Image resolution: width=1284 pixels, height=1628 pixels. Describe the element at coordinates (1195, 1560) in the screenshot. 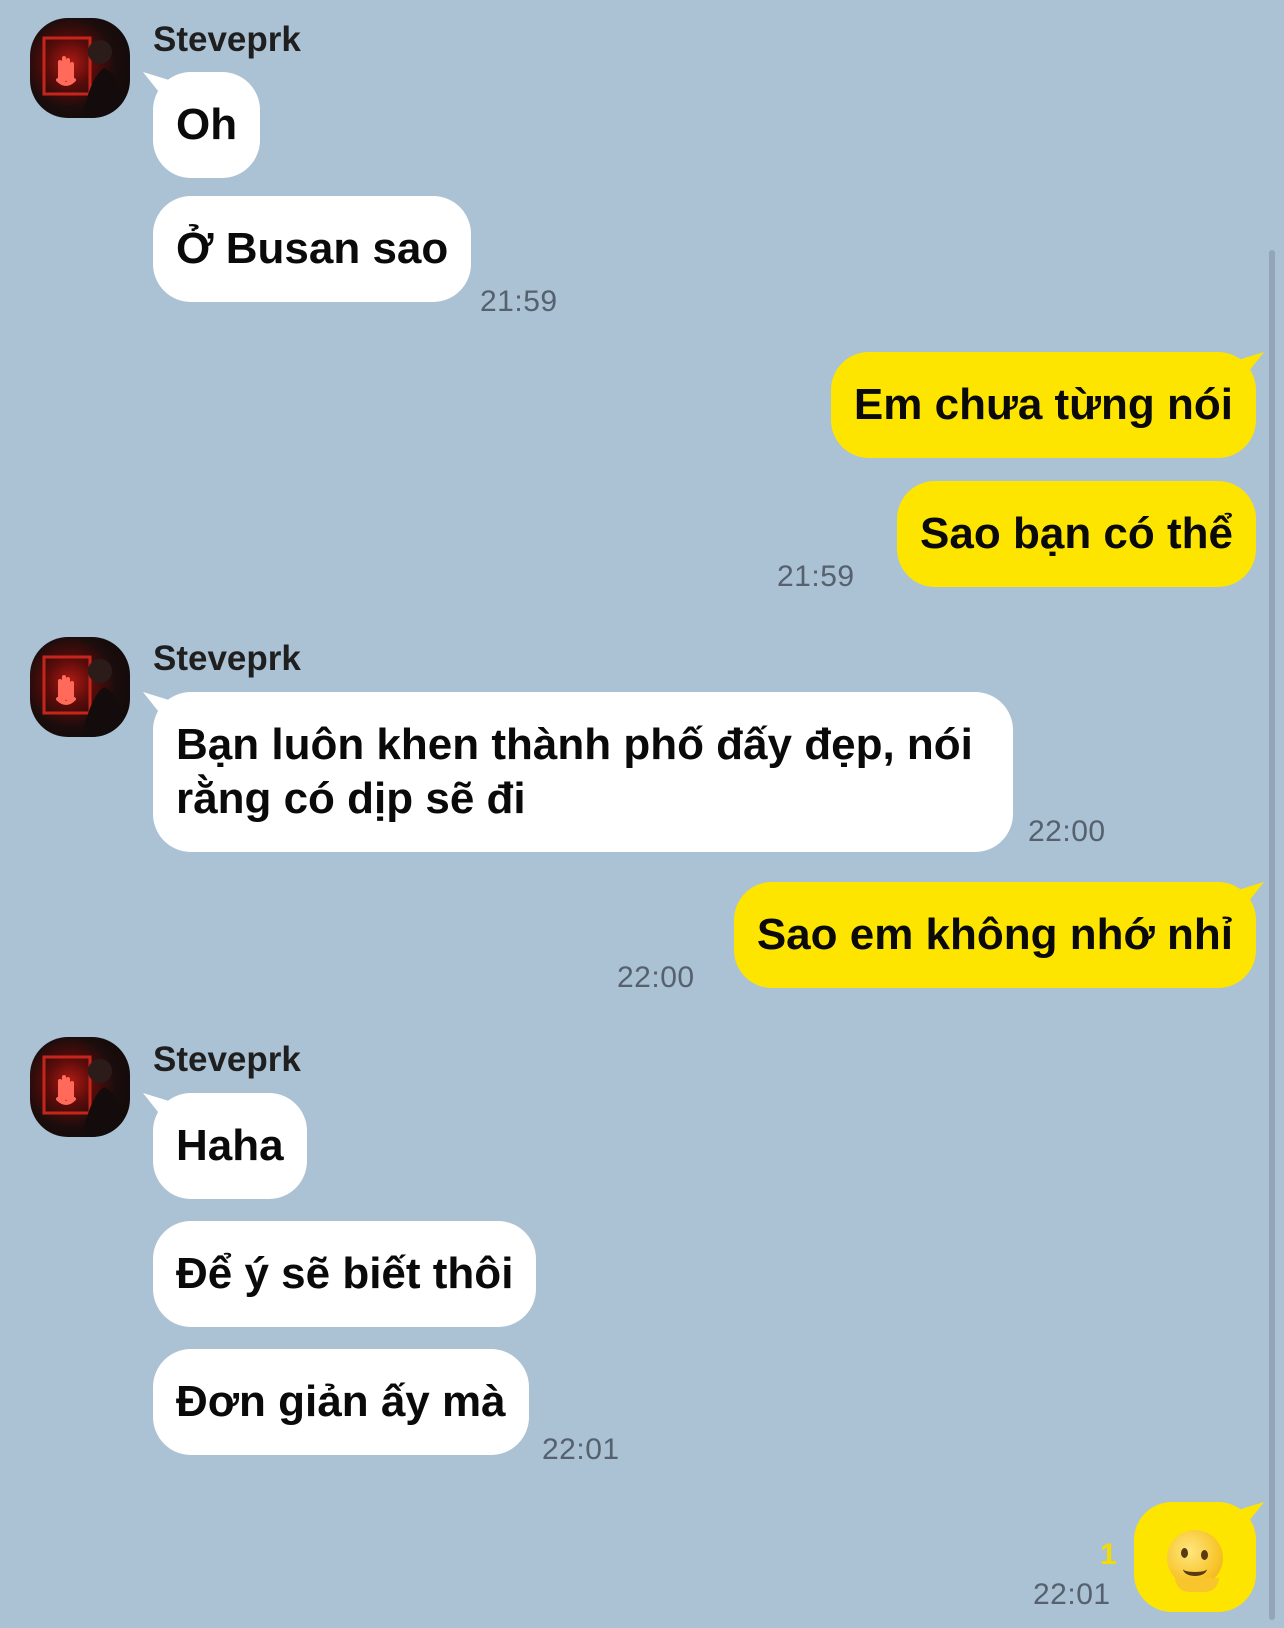

I see `melting-face-icon` at that location.